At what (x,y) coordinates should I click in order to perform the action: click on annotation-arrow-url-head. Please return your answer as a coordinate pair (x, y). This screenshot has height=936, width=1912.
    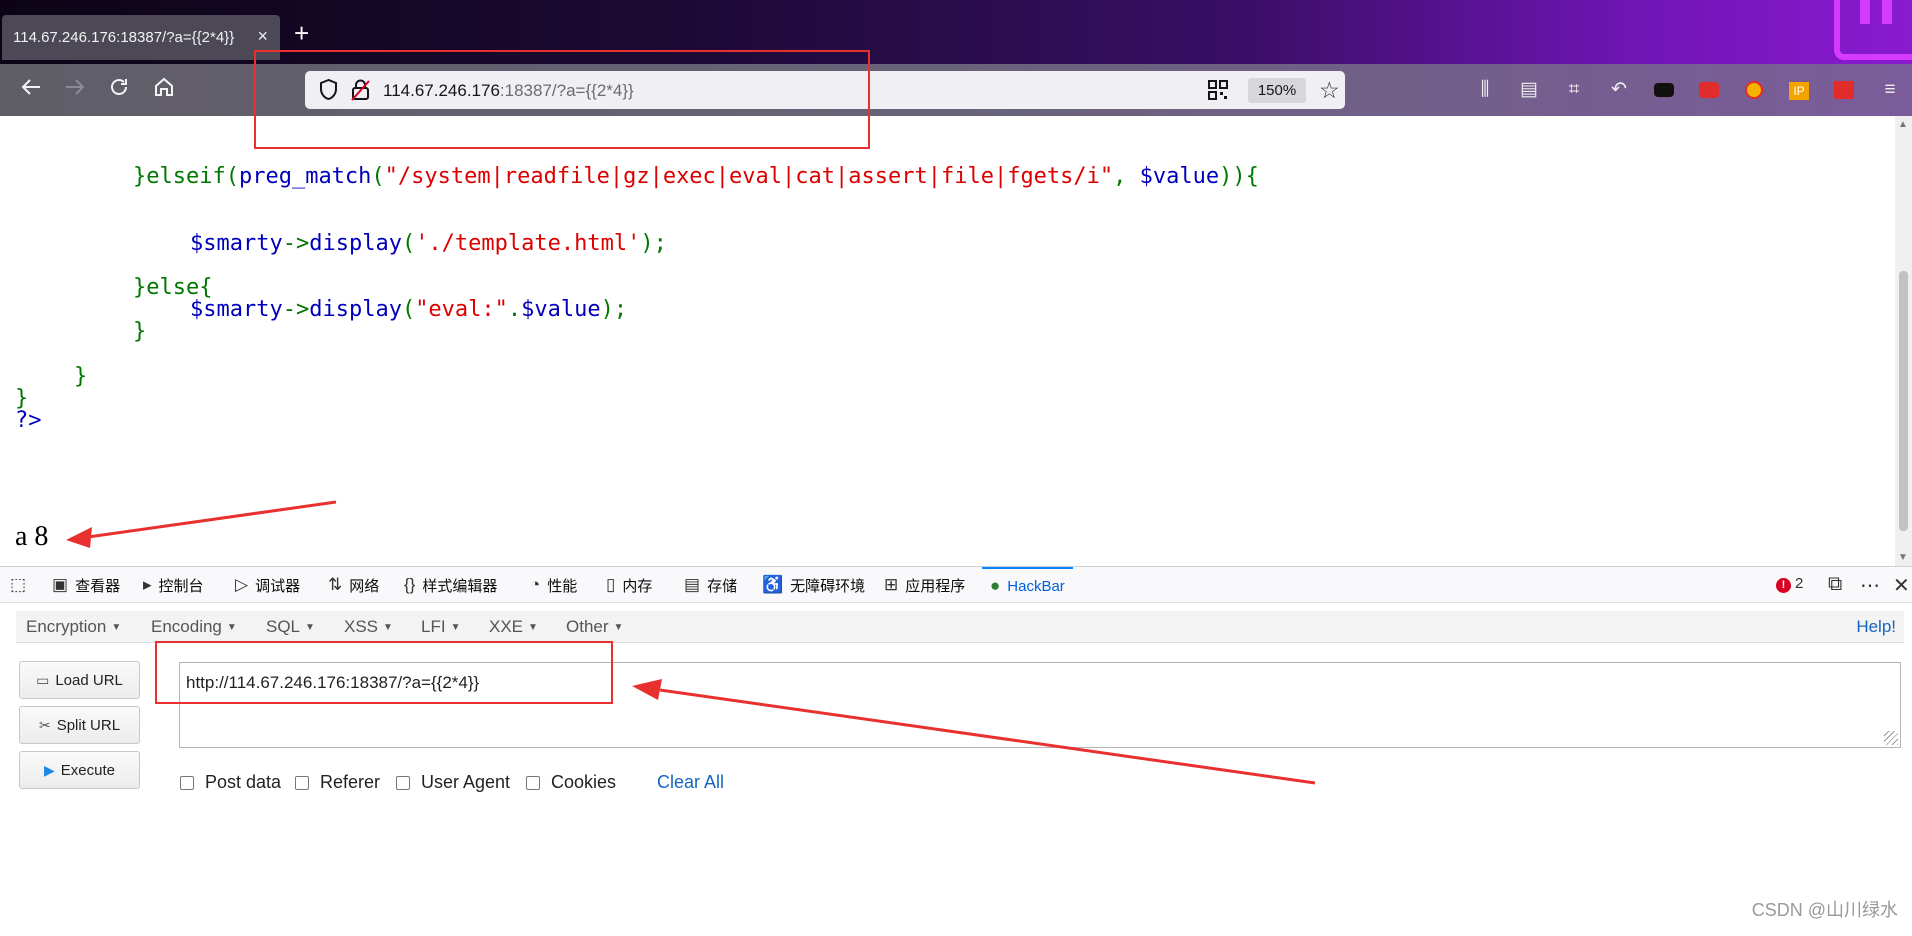
    Looking at the image, I should click on (647, 689).